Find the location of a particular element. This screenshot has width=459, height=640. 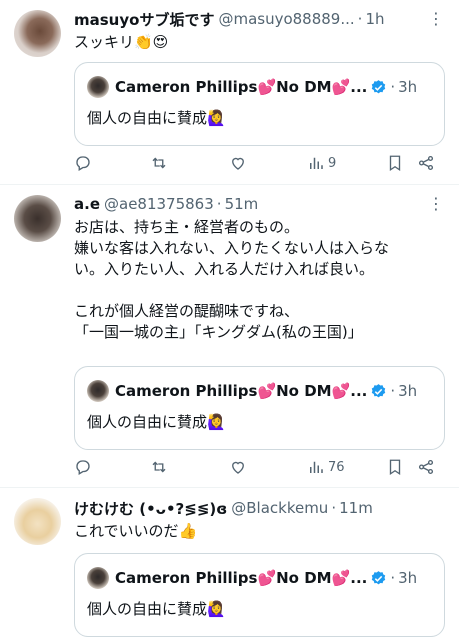

tweet-text: これでいいのだ👍 is located at coordinates (257, 531).